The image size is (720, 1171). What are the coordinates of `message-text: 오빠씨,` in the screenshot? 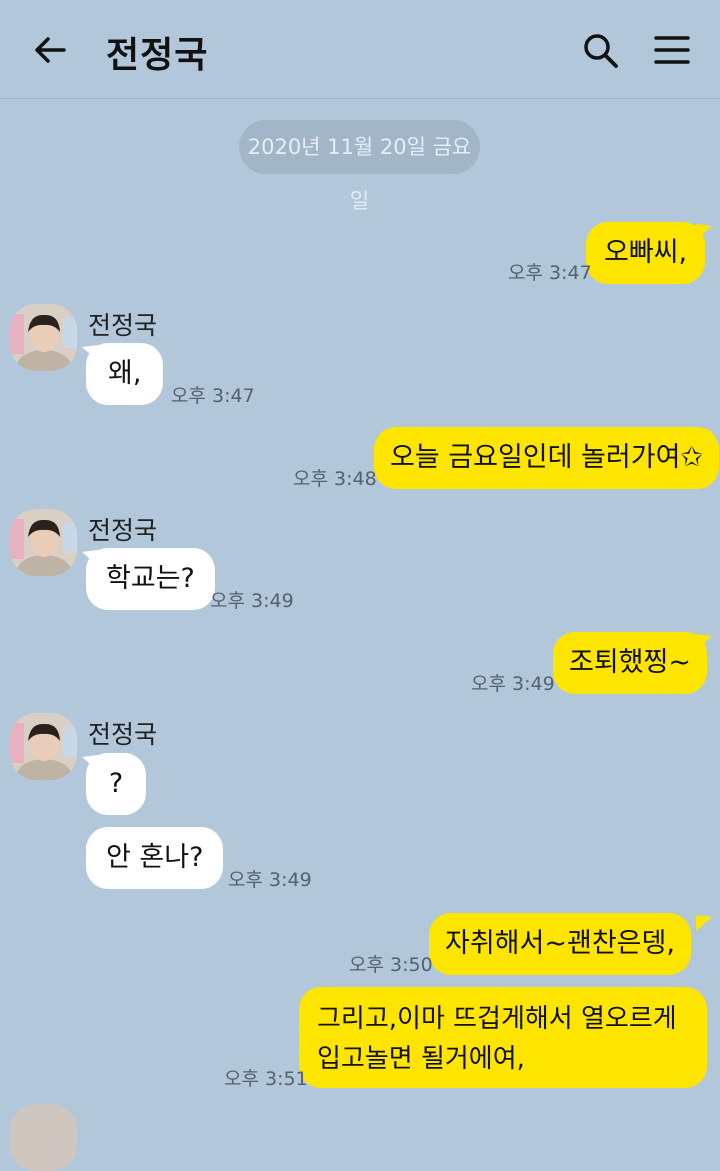 It's located at (646, 252).